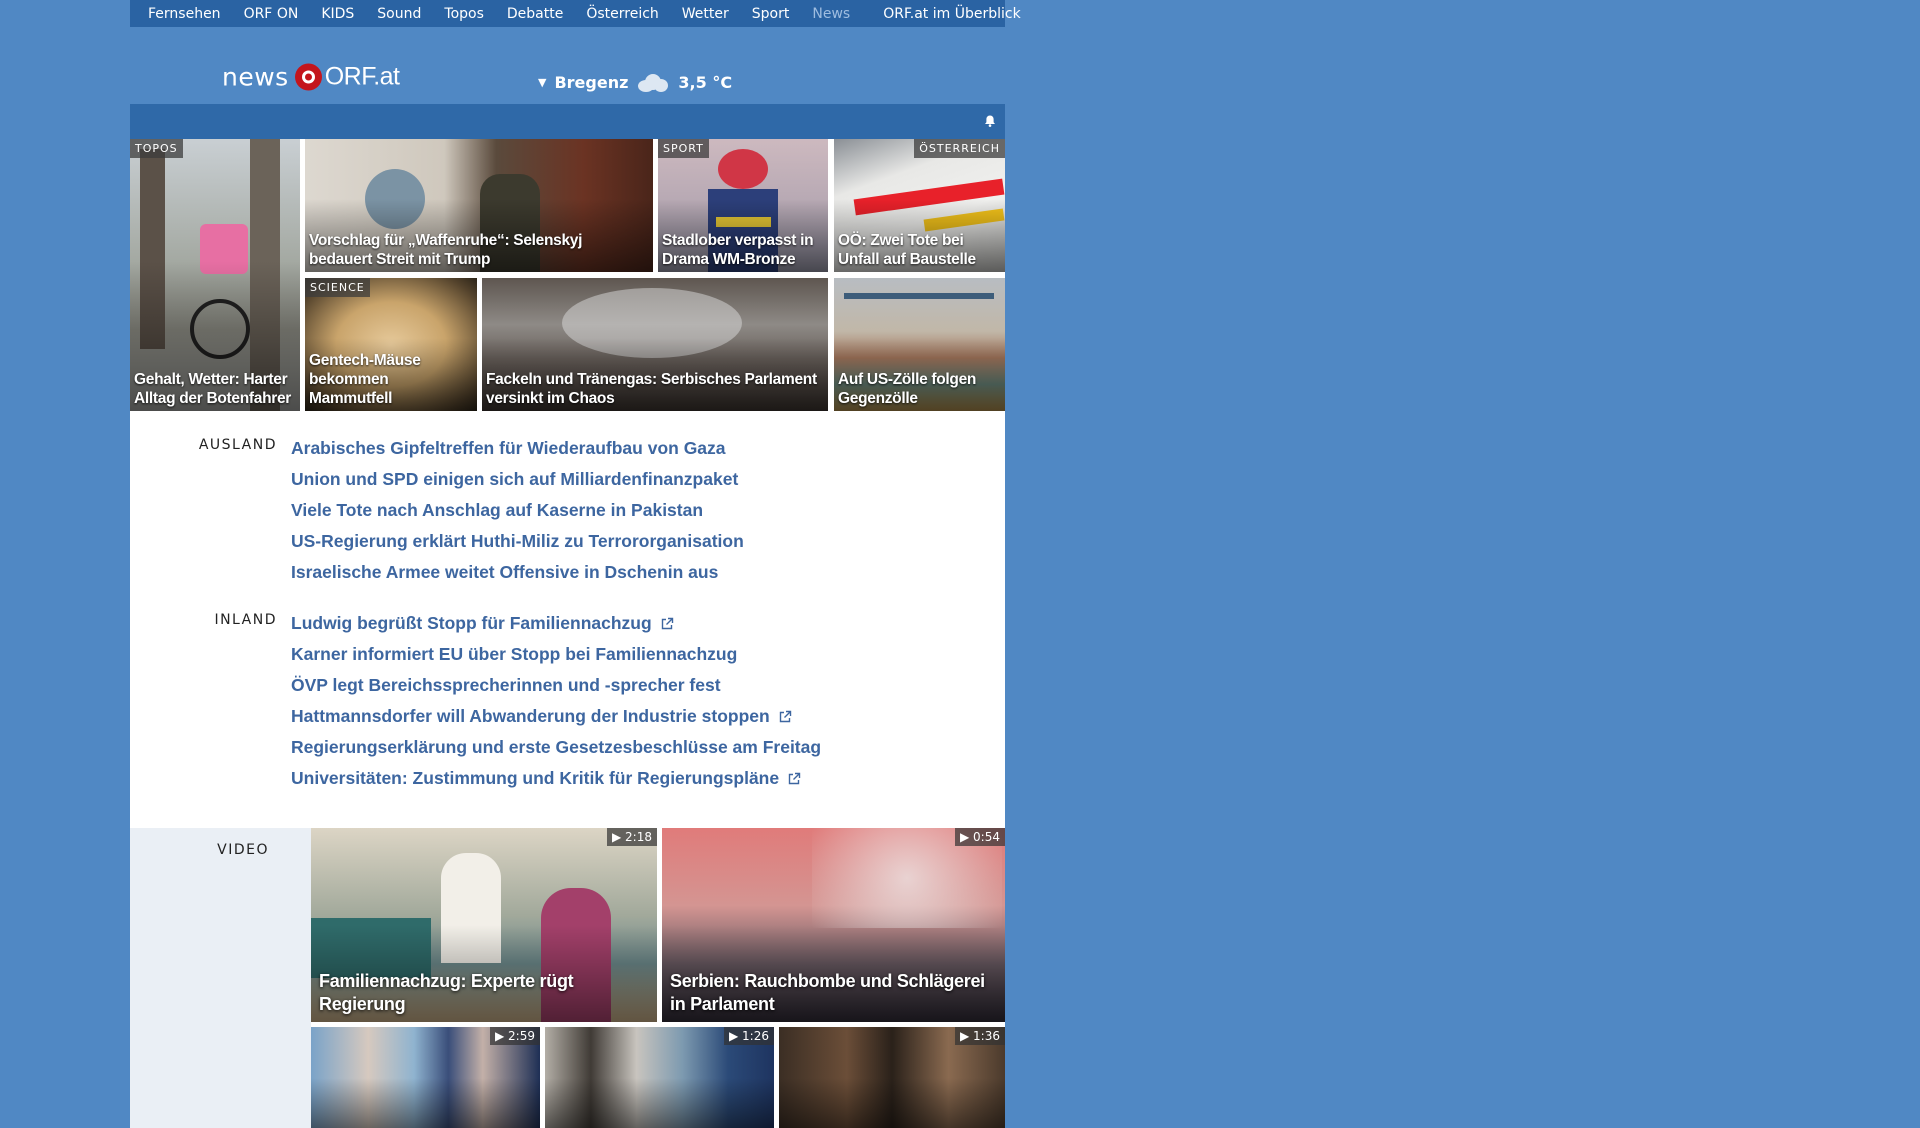  Describe the element at coordinates (831, 14) in the screenshot. I see `nav-news: News` at that location.